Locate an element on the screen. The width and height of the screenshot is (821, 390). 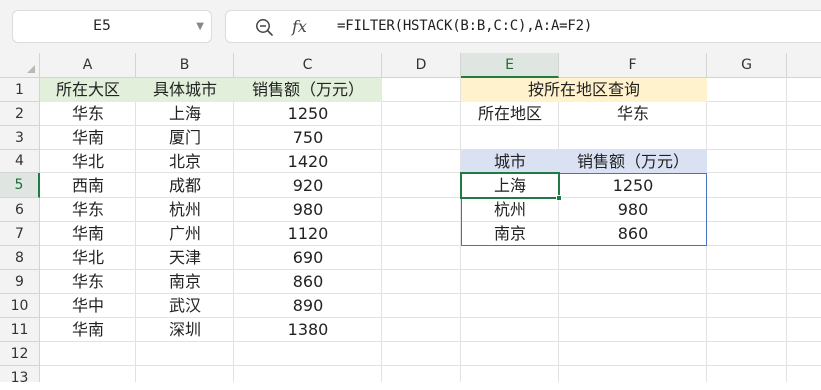
cell-c2: 1250 is located at coordinates (308, 114).